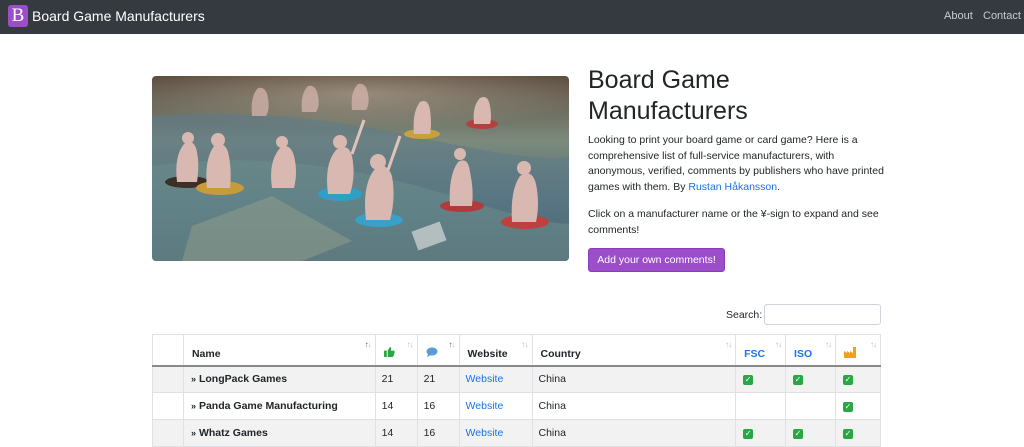  Describe the element at coordinates (958, 16) in the screenshot. I see `nav-link-about: About` at that location.